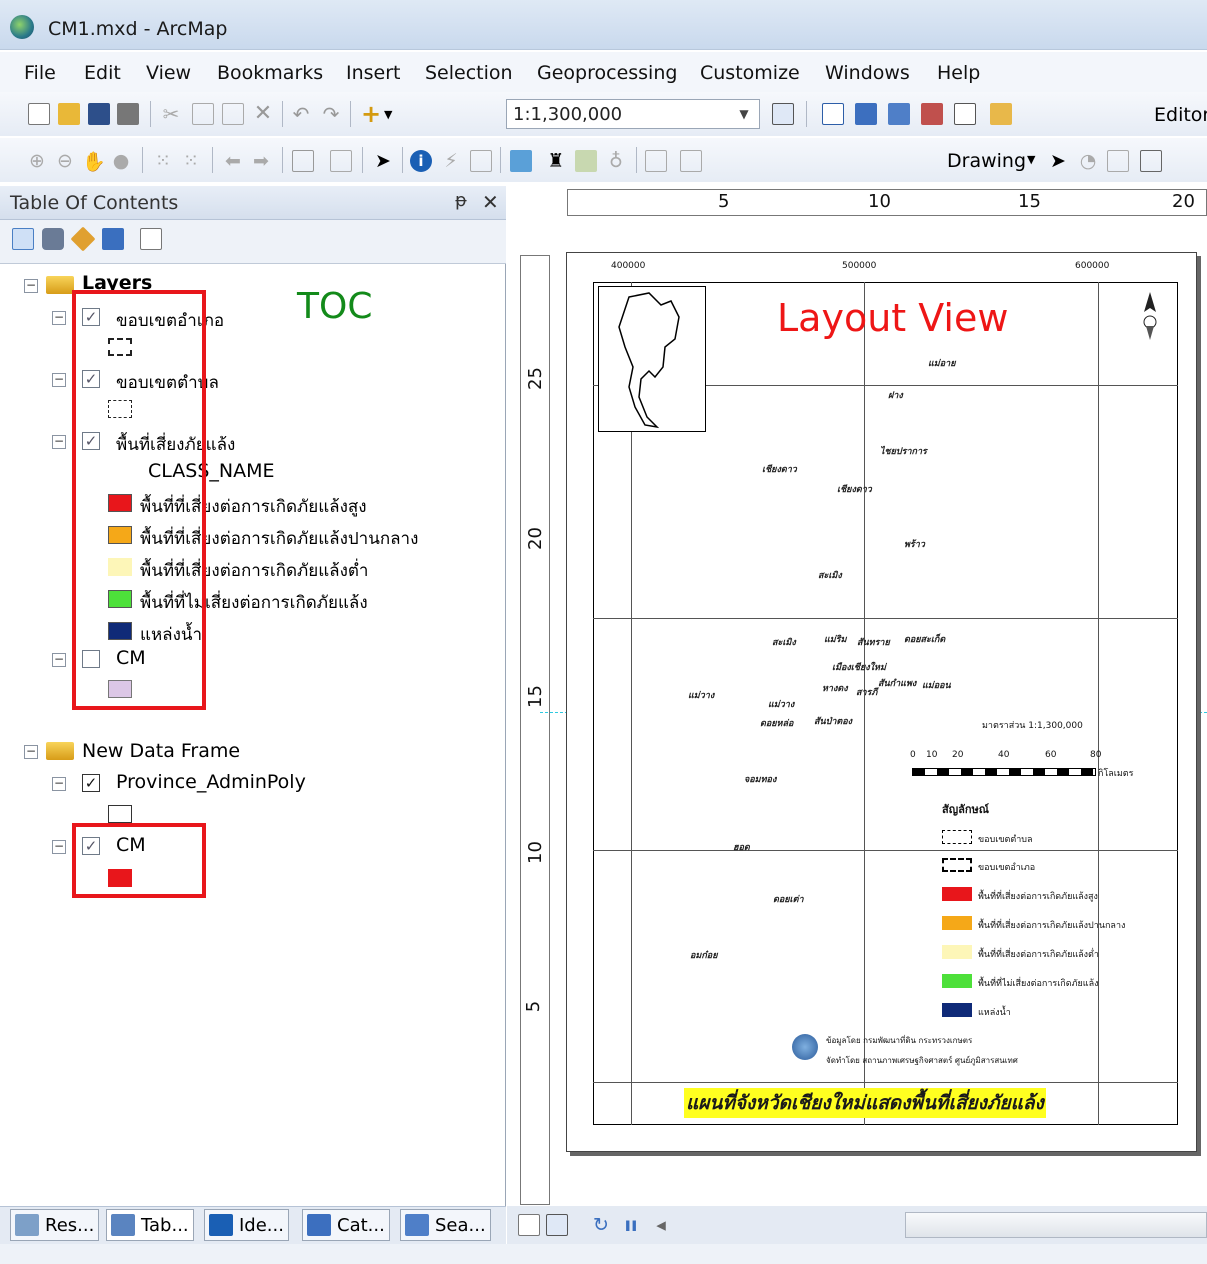  What do you see at coordinates (603, 1254) in the screenshot?
I see `status-bar` at bounding box center [603, 1254].